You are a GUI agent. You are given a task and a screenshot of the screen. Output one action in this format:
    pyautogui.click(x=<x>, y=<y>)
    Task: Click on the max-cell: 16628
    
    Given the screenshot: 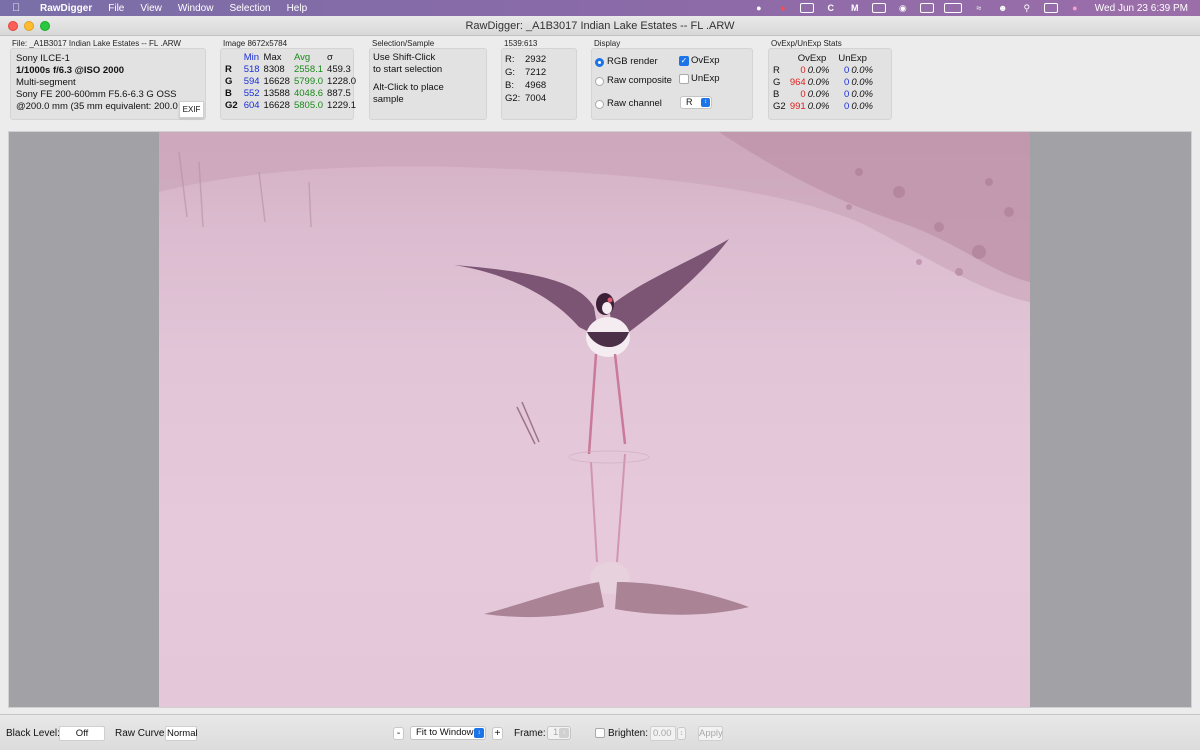 What is the action you would take?
    pyautogui.click(x=276, y=105)
    